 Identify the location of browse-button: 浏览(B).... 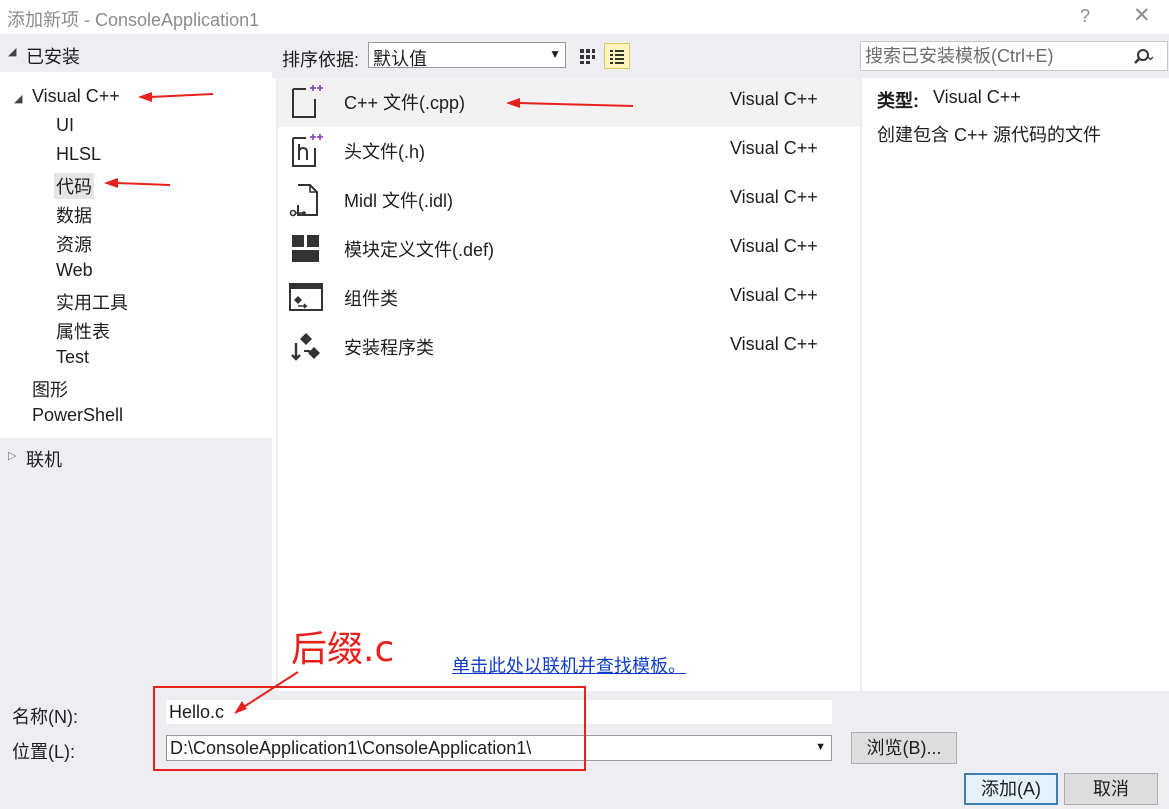
(904, 748).